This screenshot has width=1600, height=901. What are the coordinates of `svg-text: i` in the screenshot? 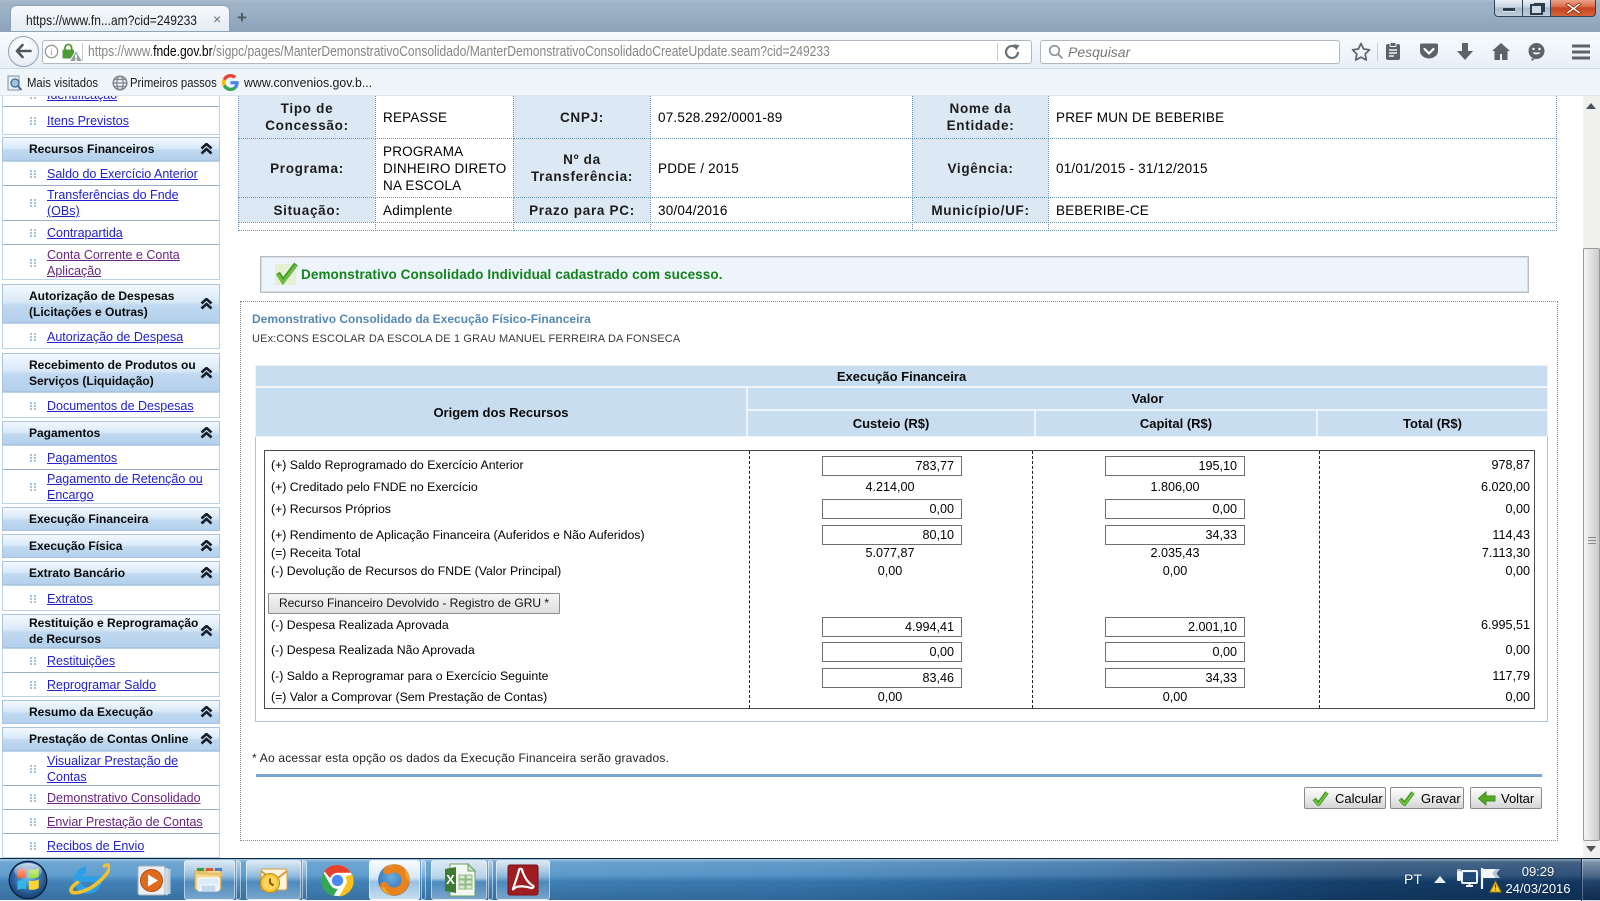 It's located at (51, 52).